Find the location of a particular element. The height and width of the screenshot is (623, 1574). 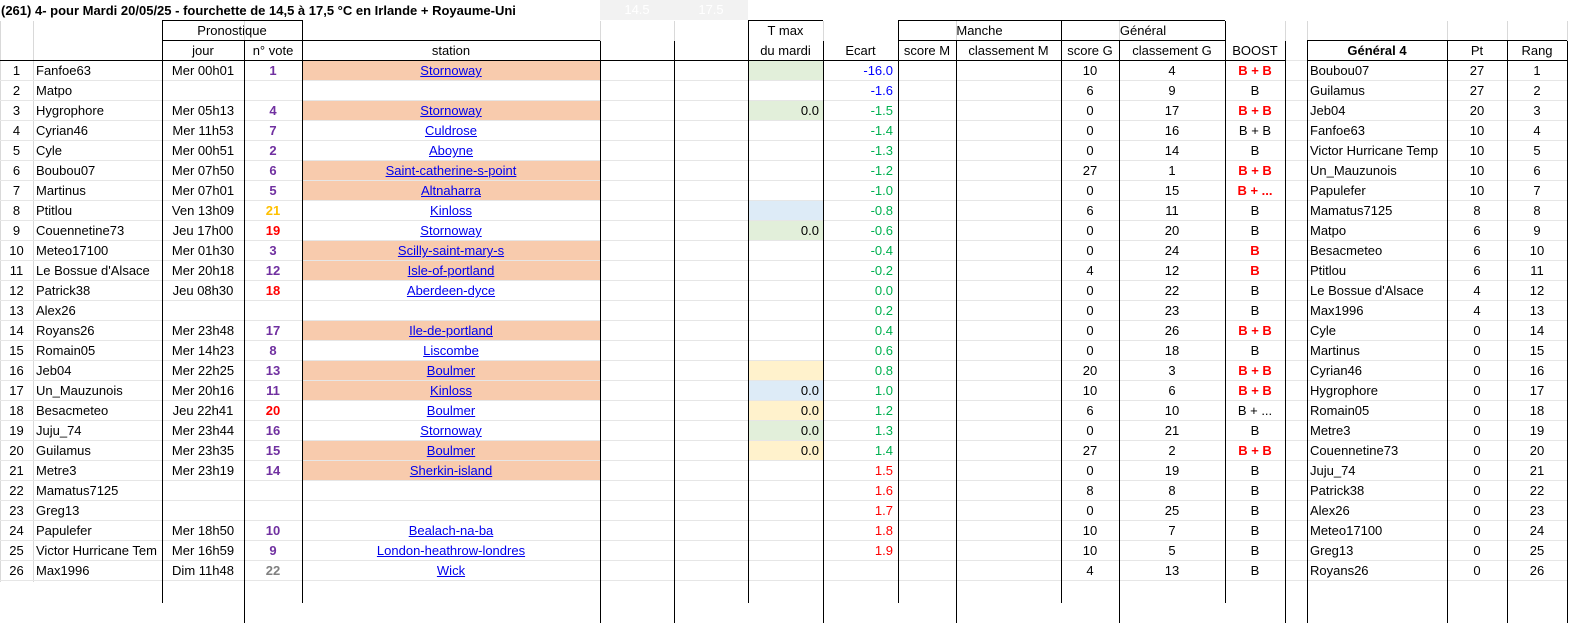

player-name: Patrick38 is located at coordinates (63, 290).